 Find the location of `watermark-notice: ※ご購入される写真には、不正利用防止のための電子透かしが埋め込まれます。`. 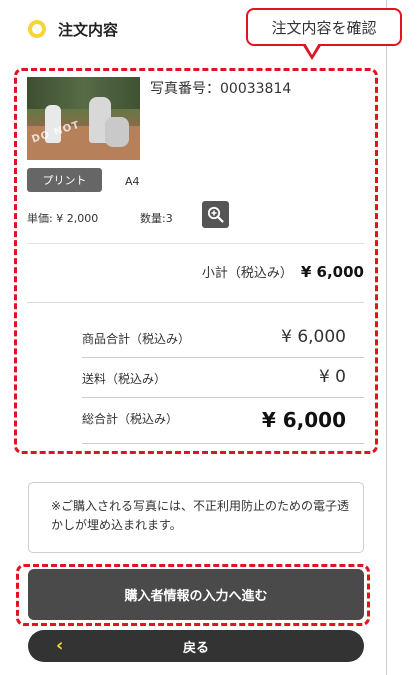

watermark-notice: ※ご購入される写真には、不正利用防止のための電子透かしが埋め込まれます。 is located at coordinates (196, 517).